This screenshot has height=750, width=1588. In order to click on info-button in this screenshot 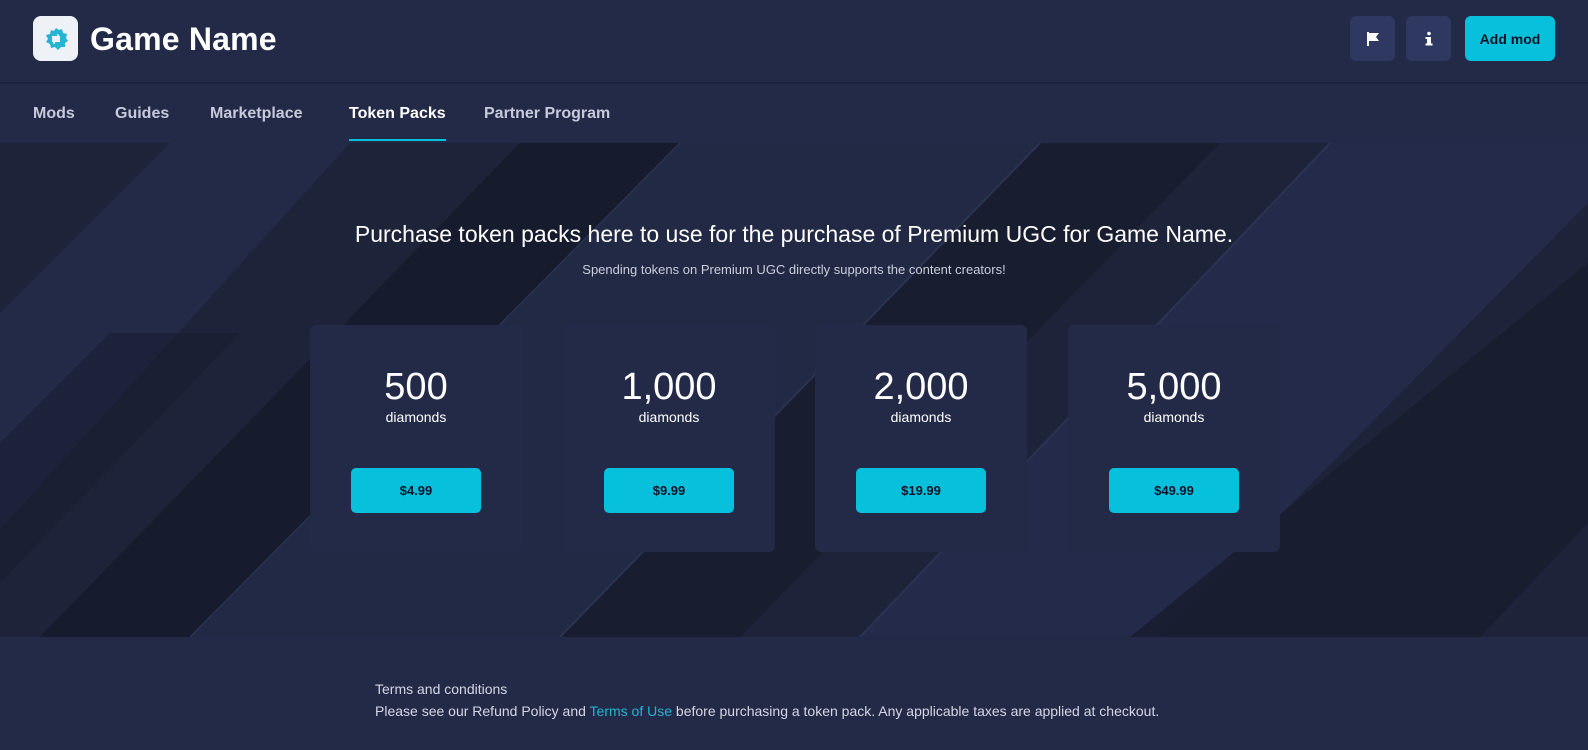, I will do `click(1428, 38)`.